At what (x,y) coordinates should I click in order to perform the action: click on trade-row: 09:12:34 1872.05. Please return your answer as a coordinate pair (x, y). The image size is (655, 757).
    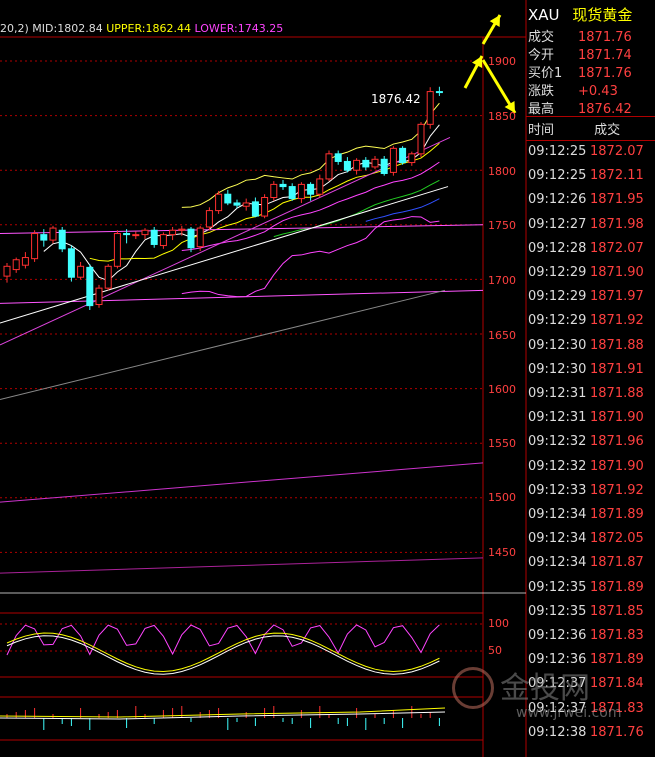
    Looking at the image, I should click on (586, 538).